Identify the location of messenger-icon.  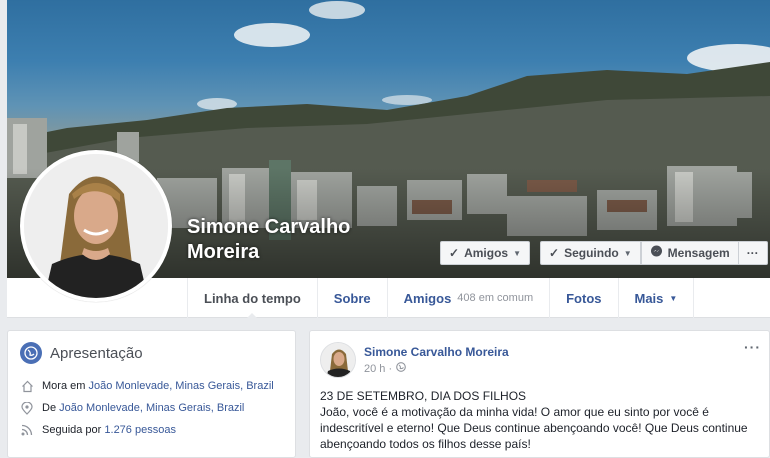
(656, 253).